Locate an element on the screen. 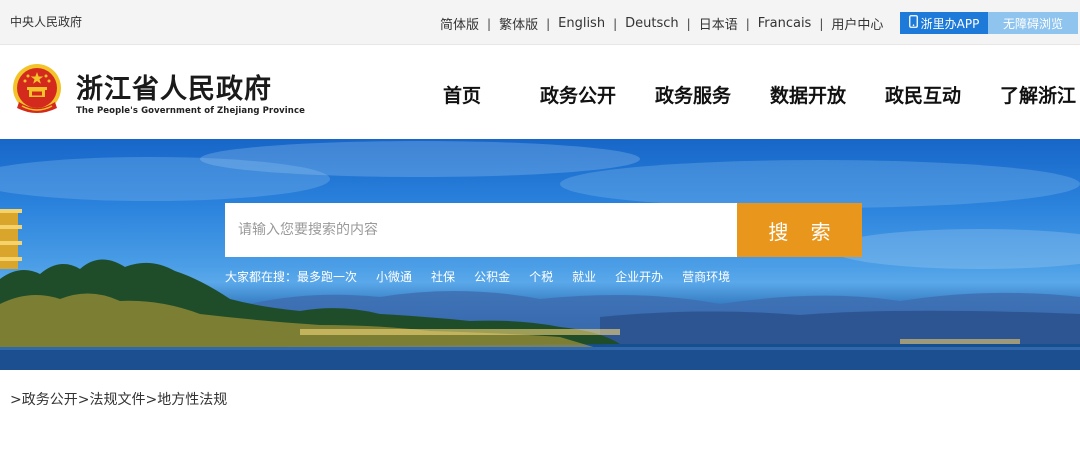 The height and width of the screenshot is (452, 1080). lang-japanese: 日本语 is located at coordinates (718, 23).